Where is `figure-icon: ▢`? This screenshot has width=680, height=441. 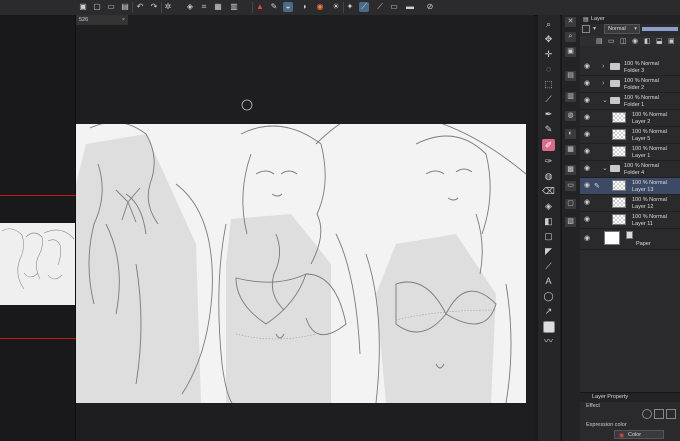 figure-icon: ▢ is located at coordinates (548, 236).